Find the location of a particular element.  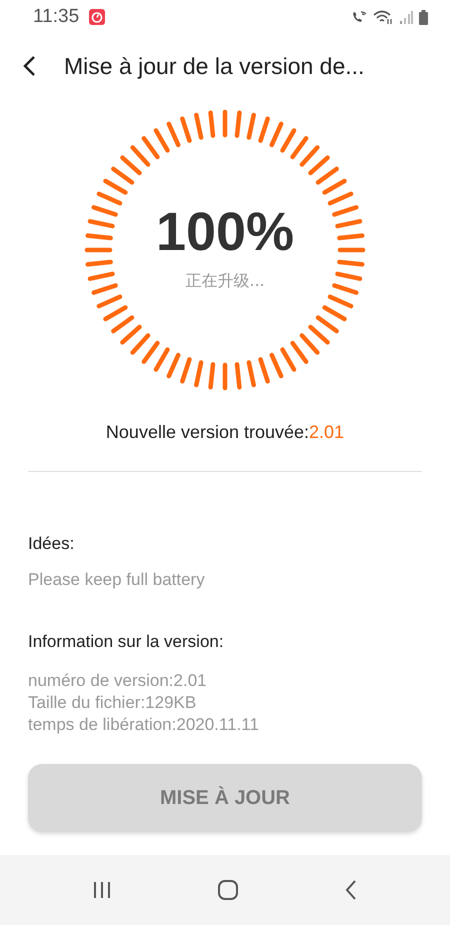

back-nav-icon is located at coordinates (351, 890).